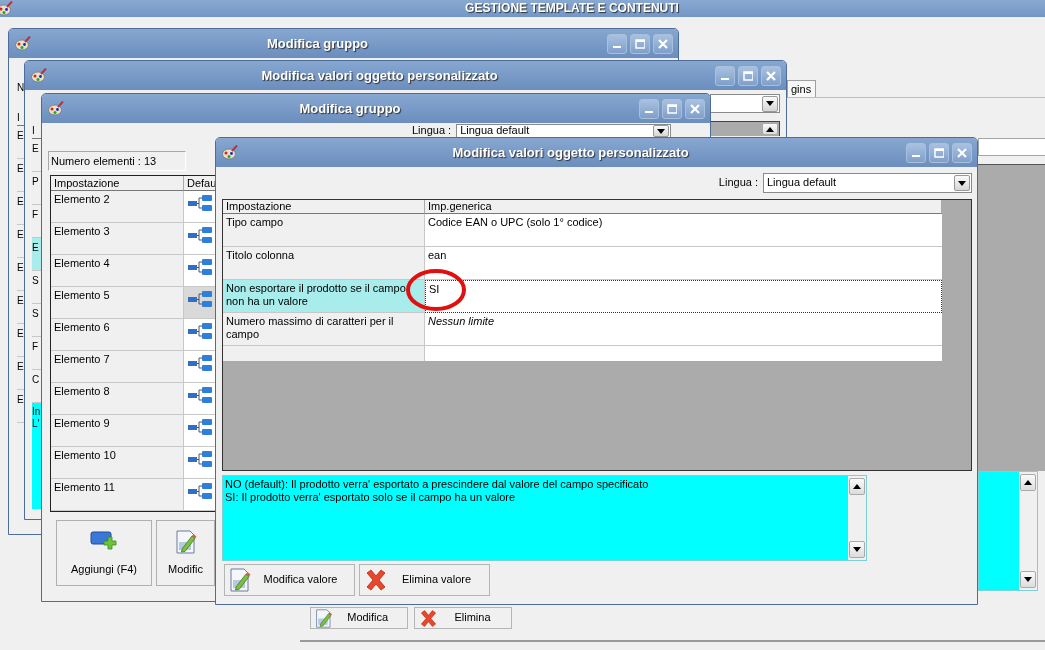 This screenshot has width=1045, height=650. What do you see at coordinates (359, 618) in the screenshot?
I see `edit-button: Modifica` at bounding box center [359, 618].